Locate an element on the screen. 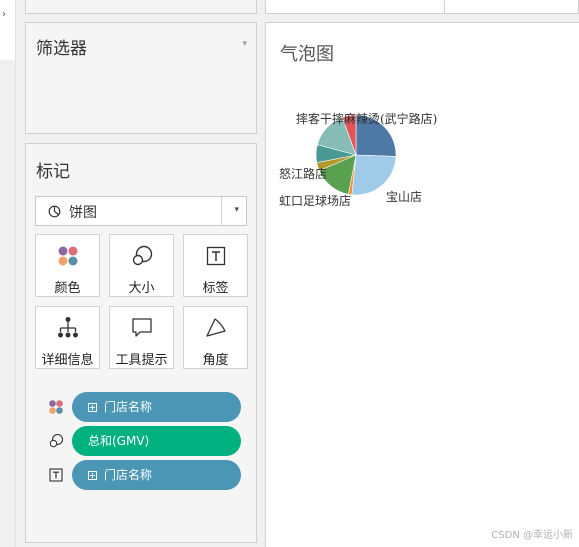  label-button-label: 标签 is located at coordinates (215, 288).